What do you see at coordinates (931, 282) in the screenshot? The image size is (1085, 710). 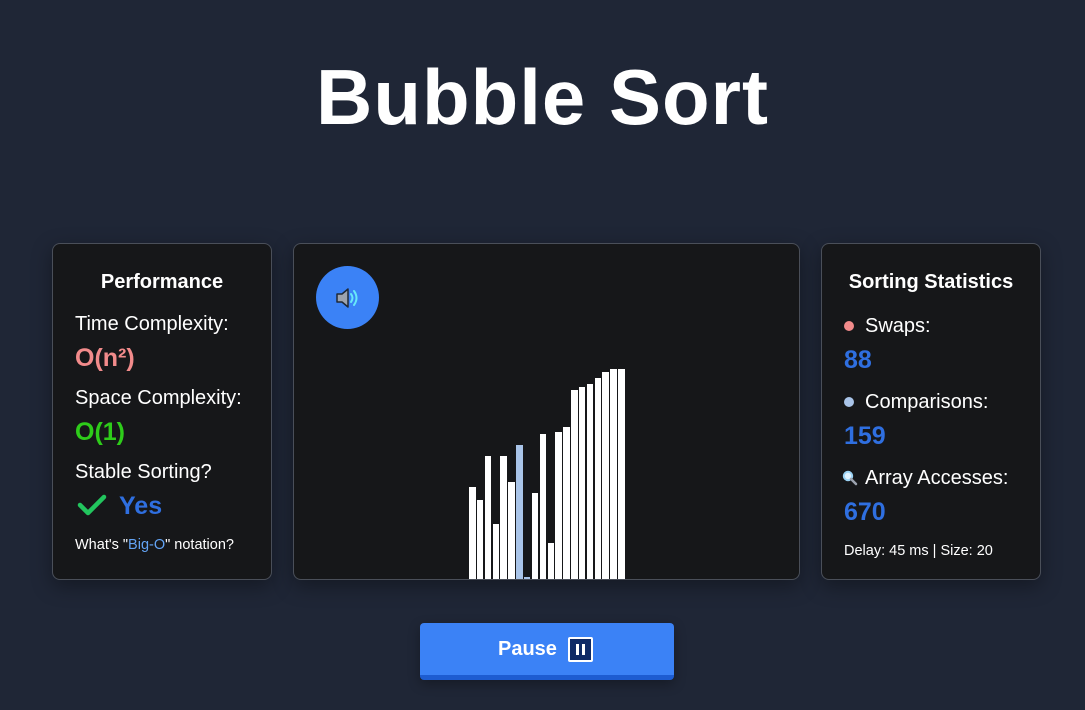 I see `statistics-heading: Sorting Statistics` at bounding box center [931, 282].